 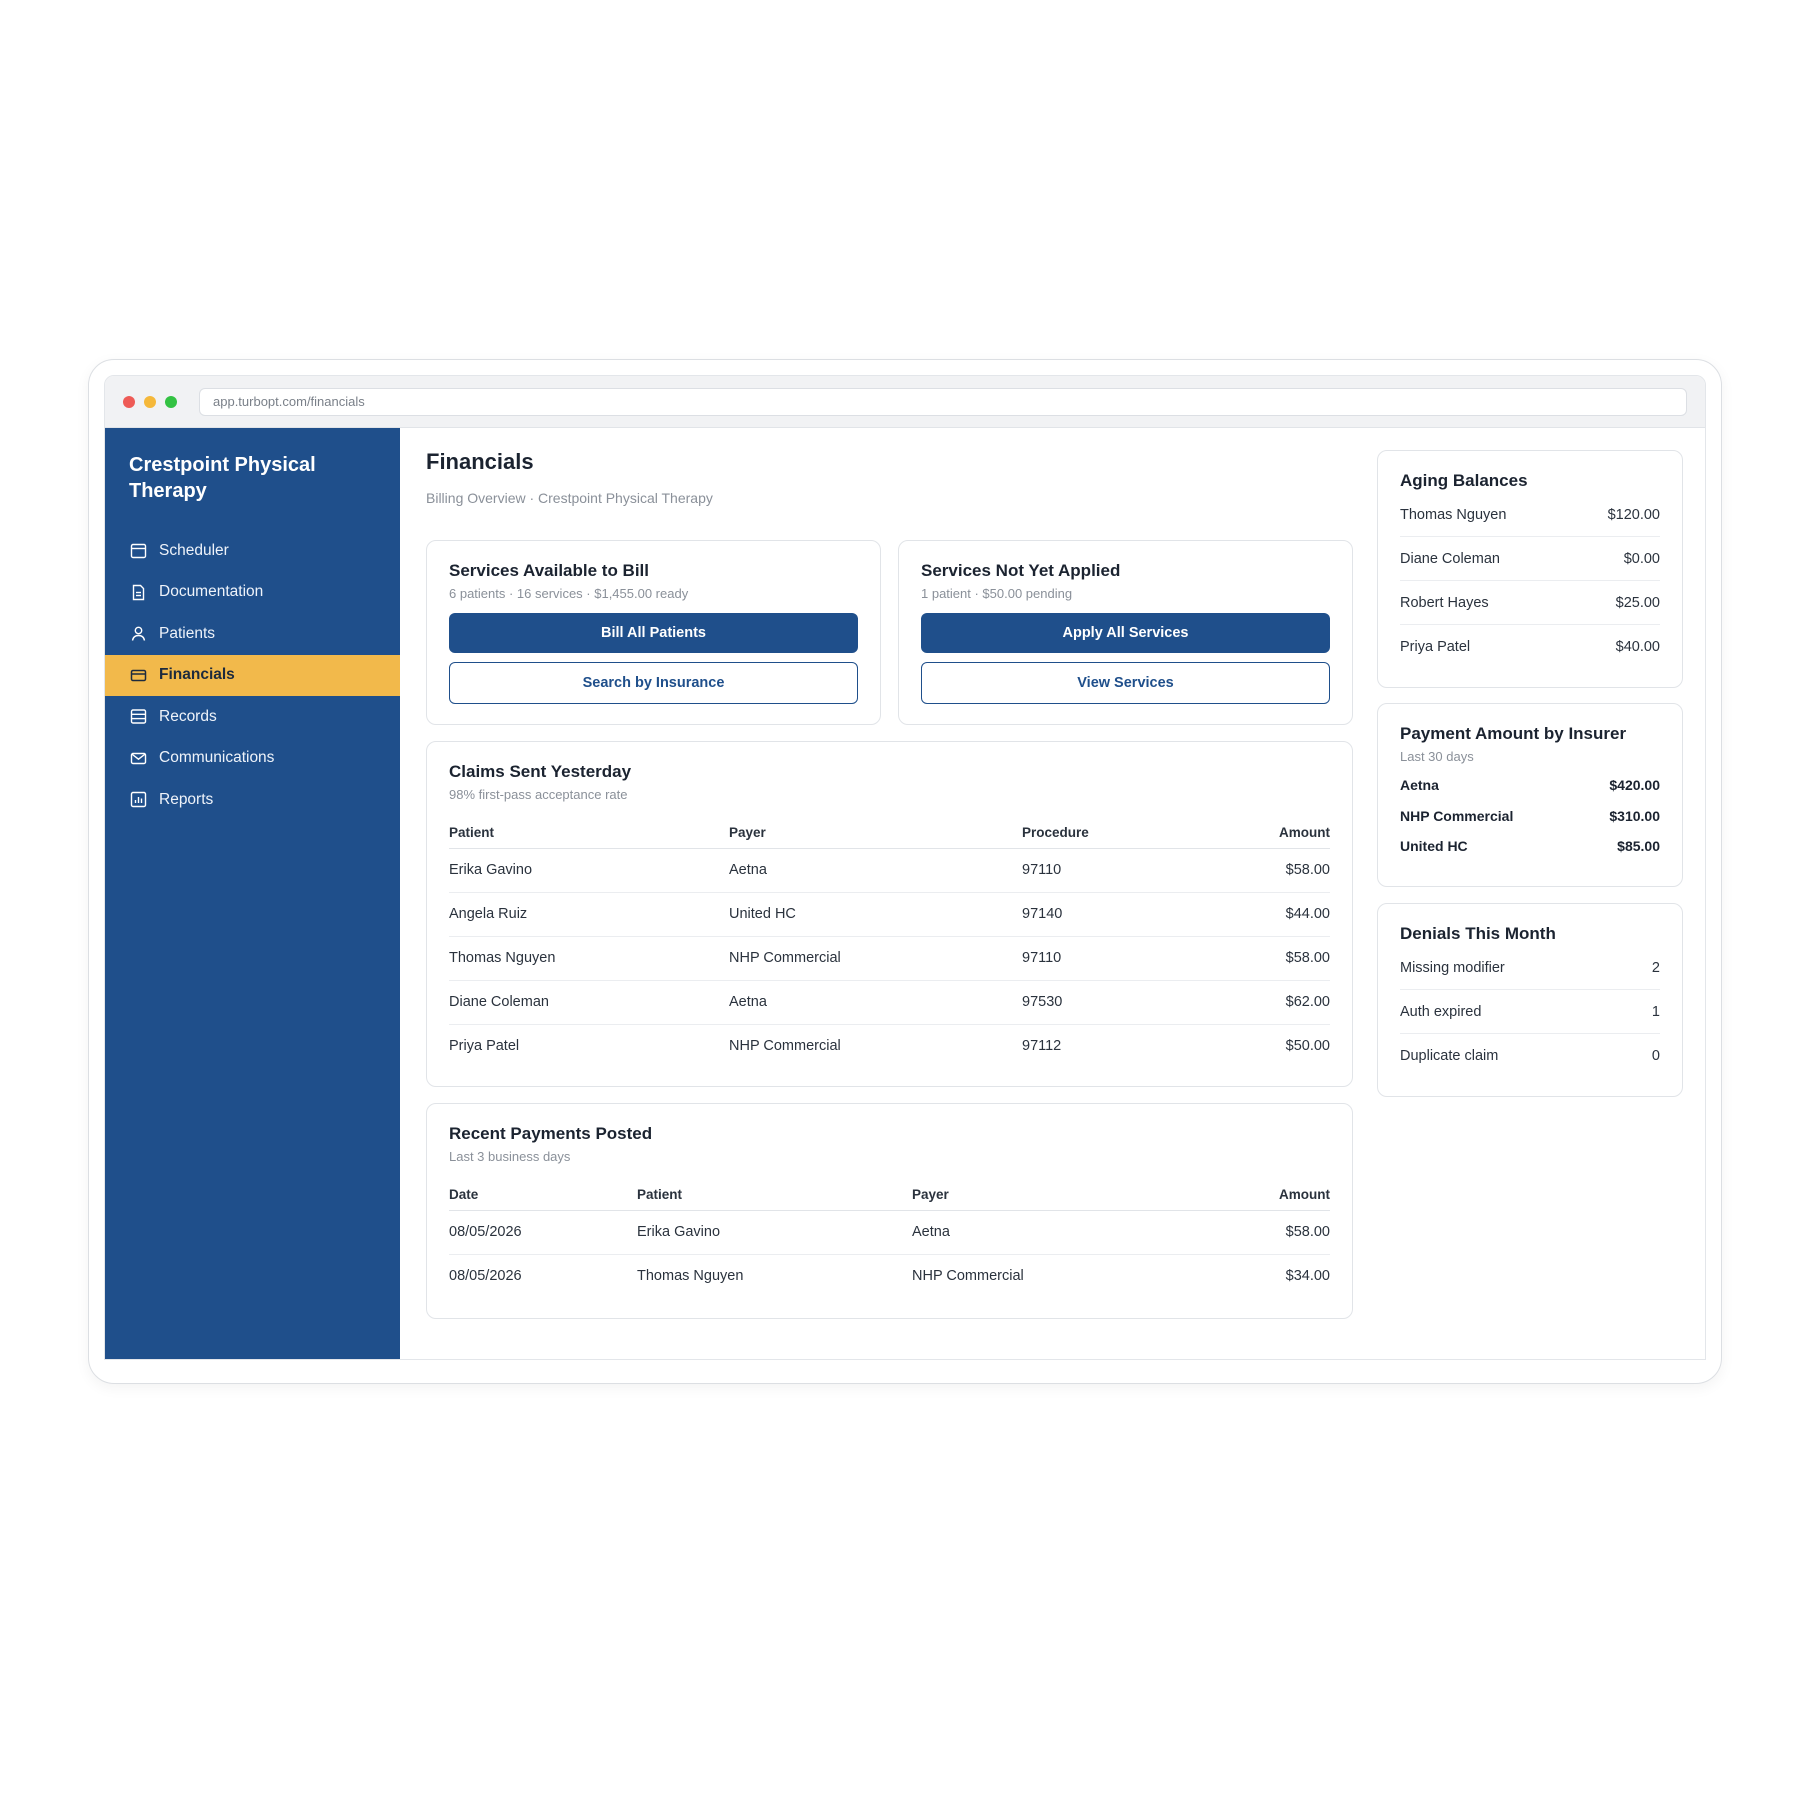 What do you see at coordinates (543, 1232) in the screenshot?
I see `cell-date: 08/05/2026` at bounding box center [543, 1232].